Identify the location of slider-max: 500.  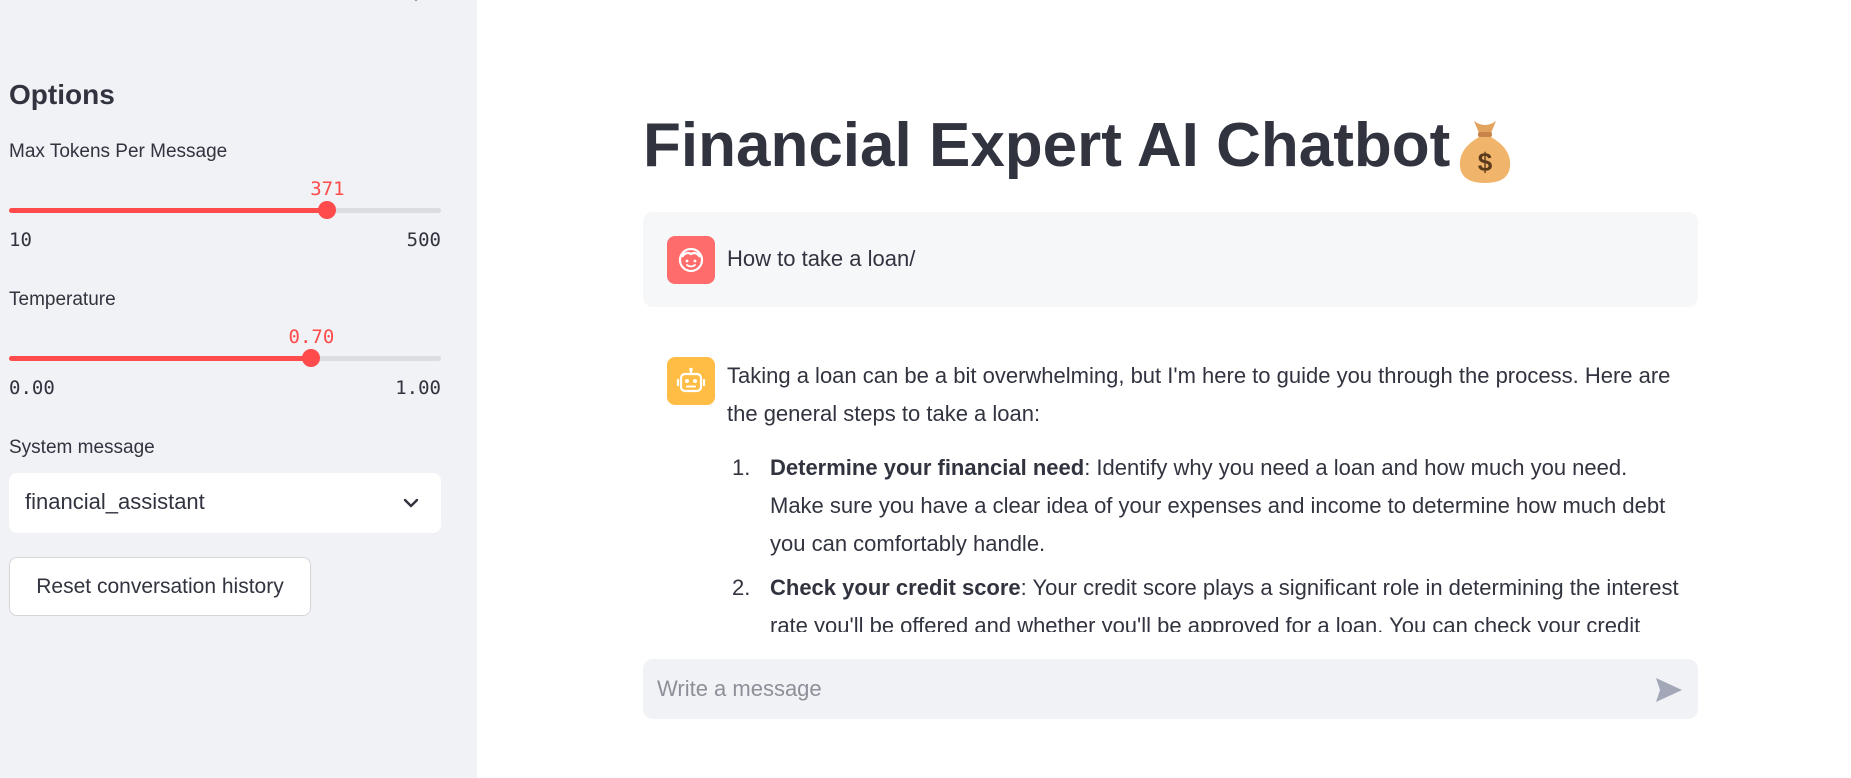
(423, 240).